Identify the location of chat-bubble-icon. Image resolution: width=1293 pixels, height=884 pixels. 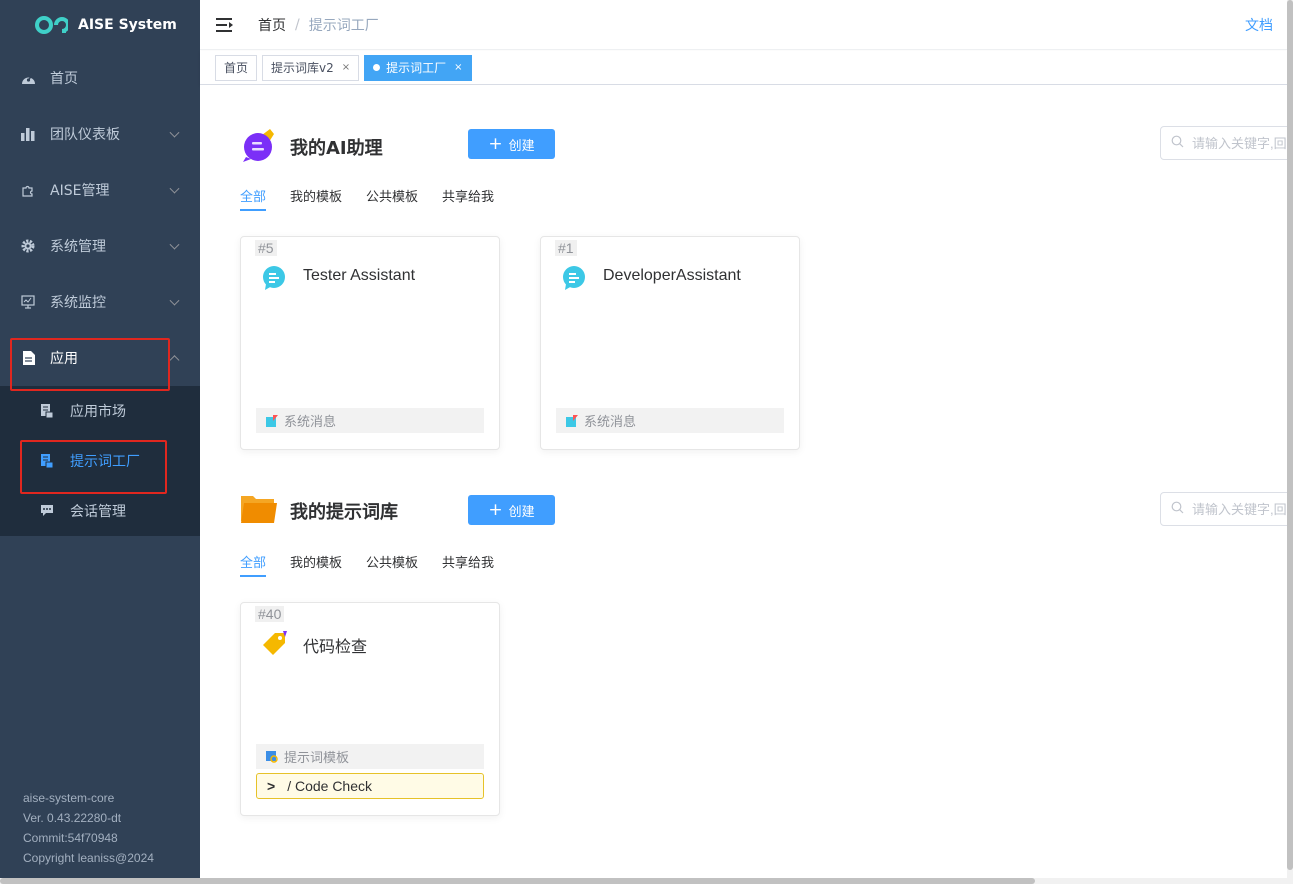
(274, 278).